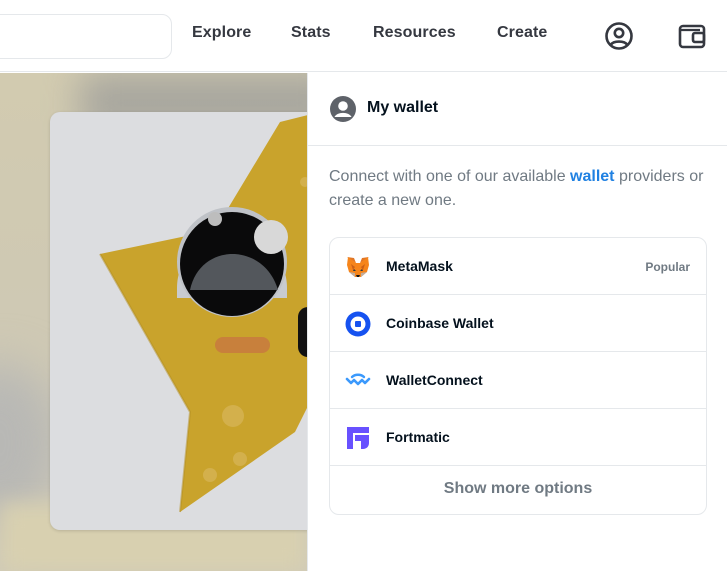 This screenshot has height=571, width=727. Describe the element at coordinates (343, 109) in the screenshot. I see `user-avatar-icon` at that location.